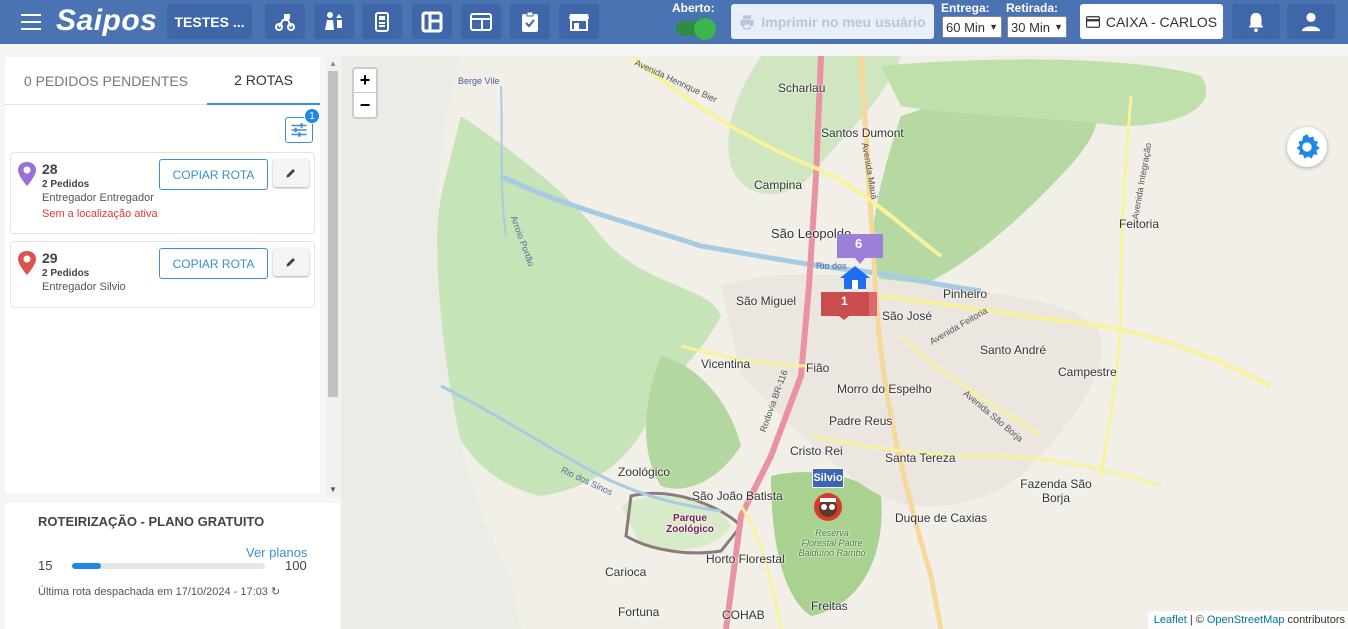 The image size is (1348, 629). What do you see at coordinates (828, 507) in the screenshot?
I see `driver-avatar-icon` at bounding box center [828, 507].